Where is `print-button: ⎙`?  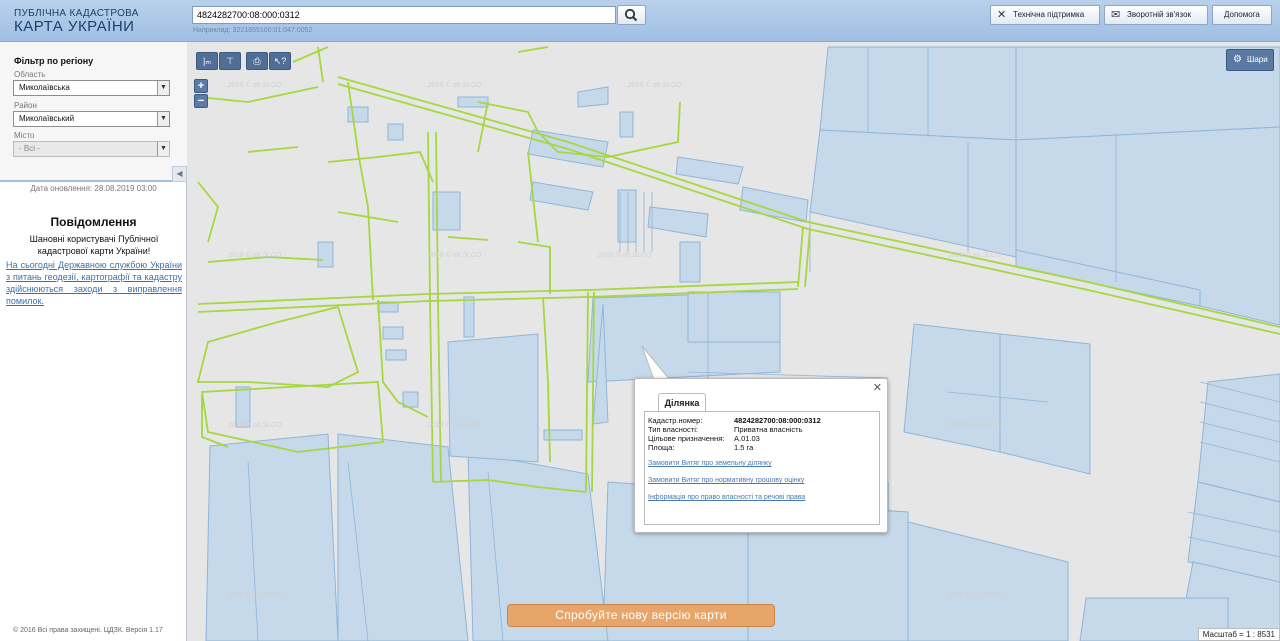 print-button: ⎙ is located at coordinates (257, 61).